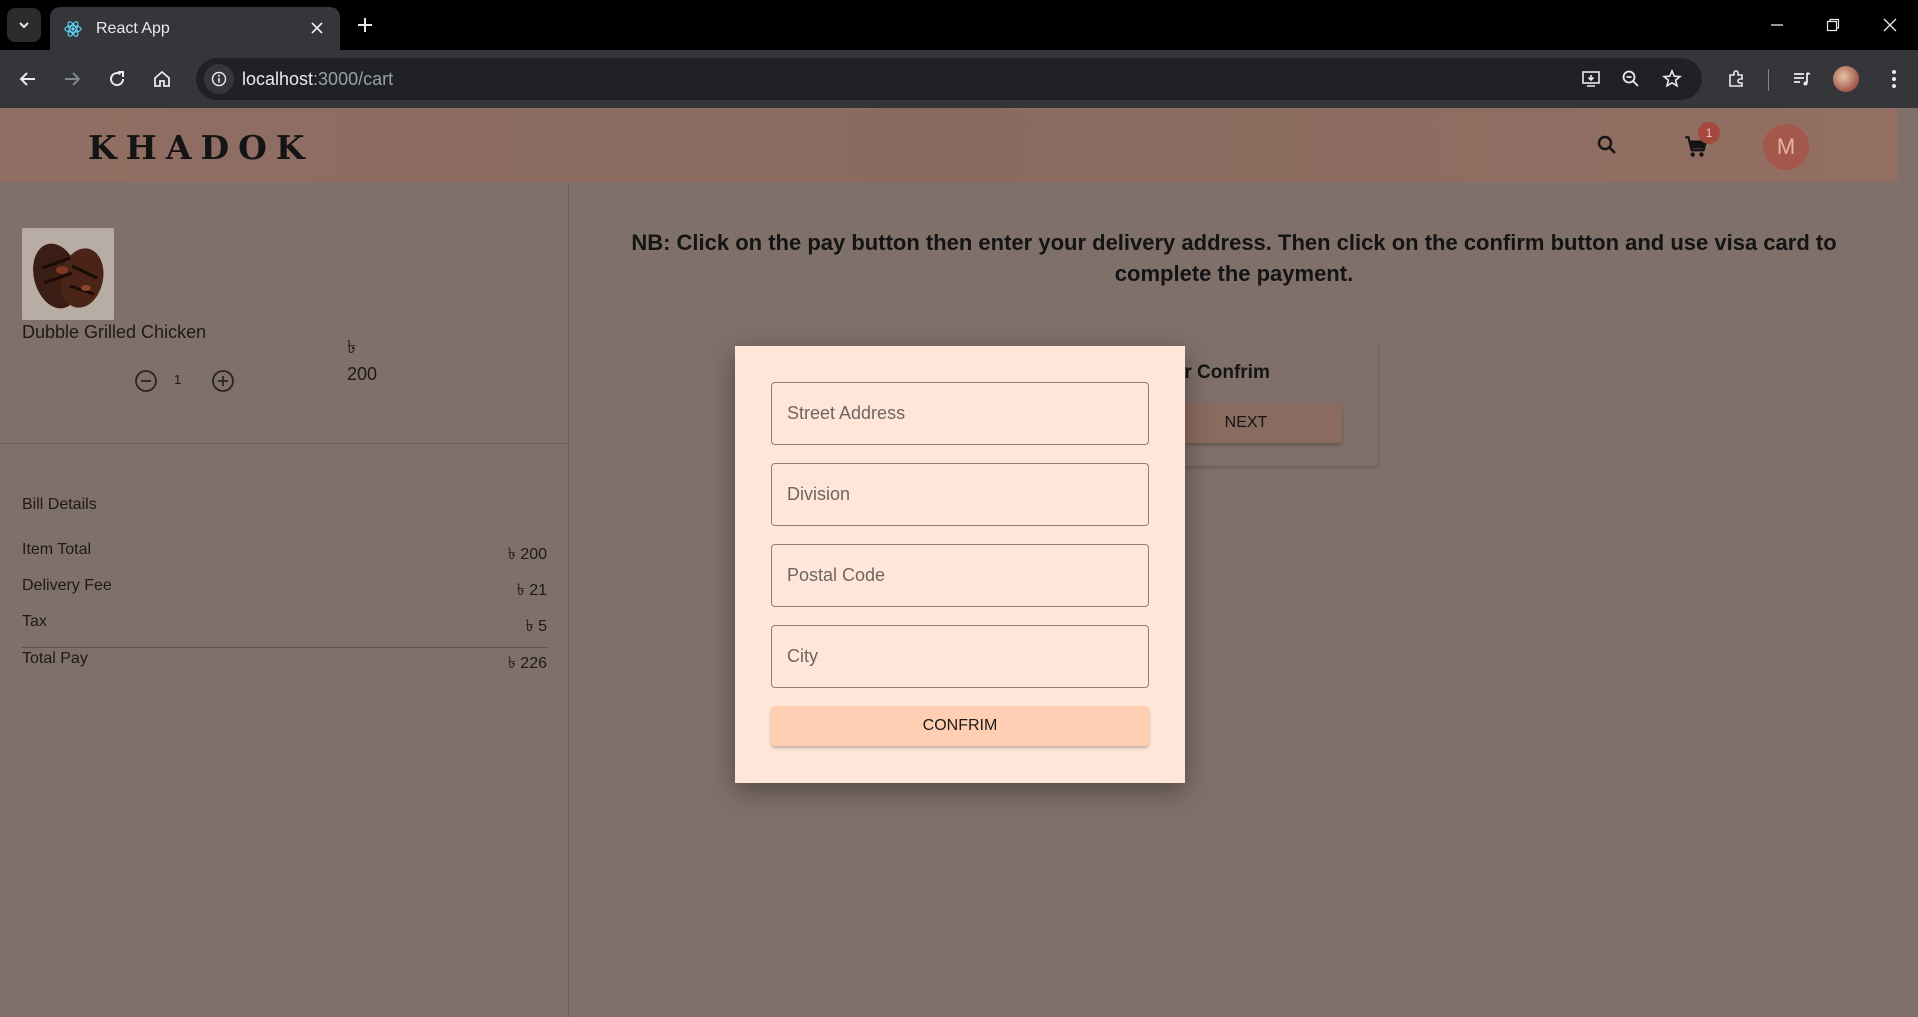 This screenshot has height=1017, width=1918. Describe the element at coordinates (133, 28) in the screenshot. I see `tab-title: React App` at that location.